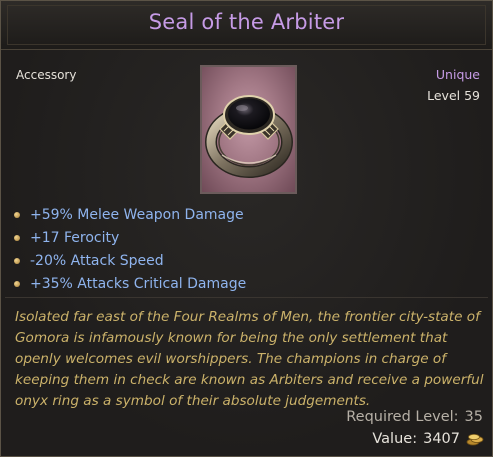 This screenshot has height=457, width=493. I want to click on item-portrait, so click(248, 129).